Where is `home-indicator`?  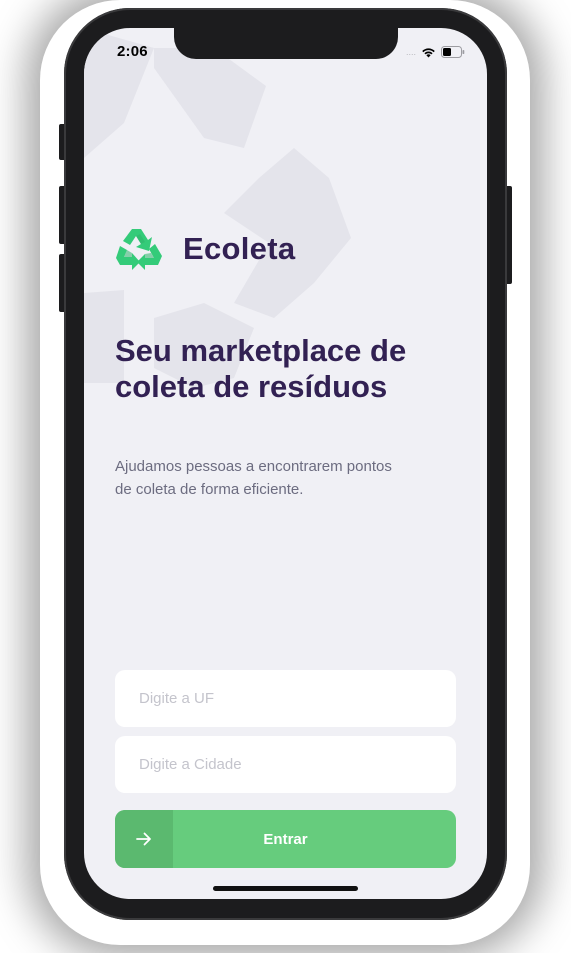 home-indicator is located at coordinates (285, 888).